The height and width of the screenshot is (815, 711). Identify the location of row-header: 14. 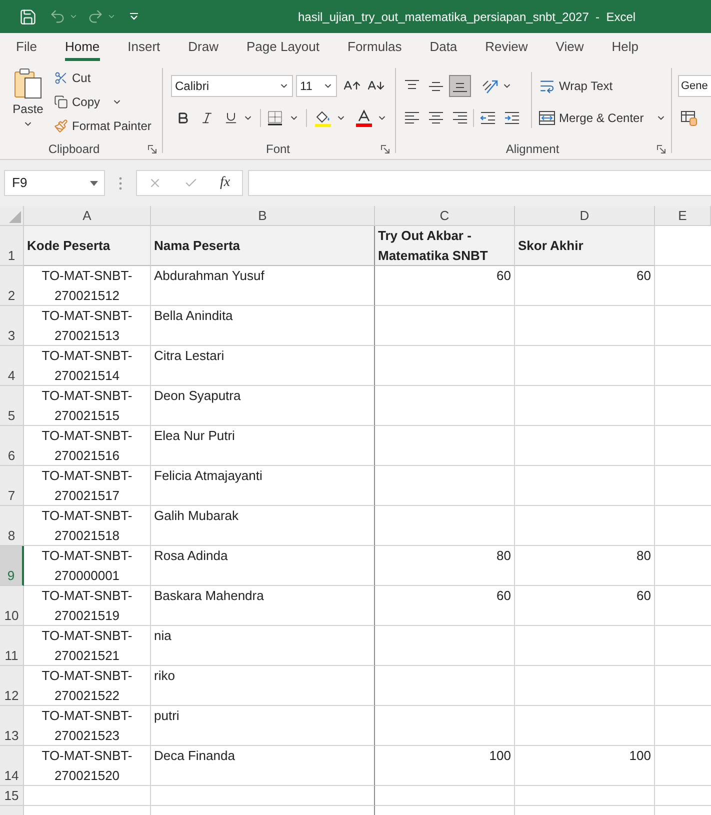
(12, 766).